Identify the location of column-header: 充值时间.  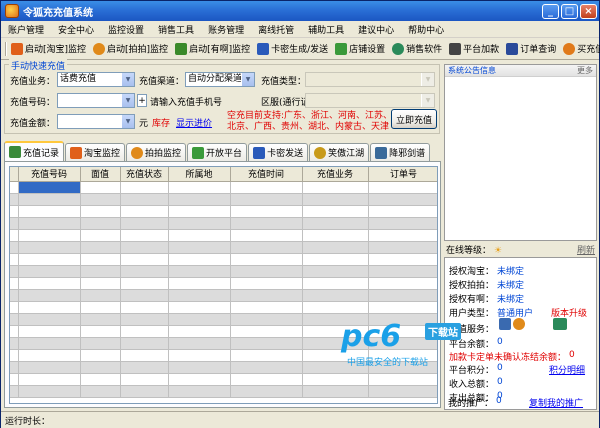
(266, 174).